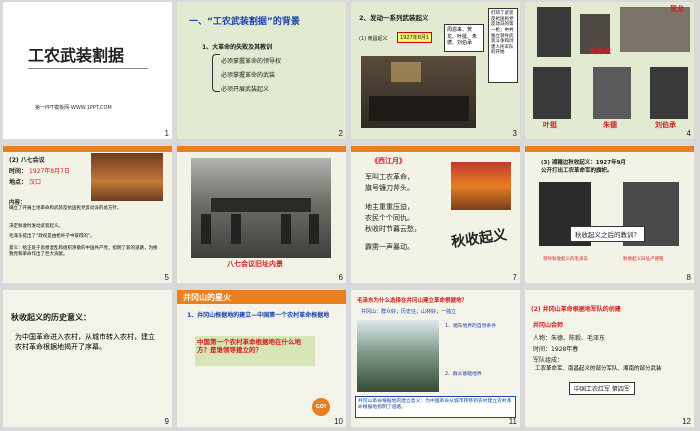 Image resolution: width=700 pixels, height=431 pixels. I want to click on slide-heading: 一、“工农武装割据”的背景, so click(244, 22).